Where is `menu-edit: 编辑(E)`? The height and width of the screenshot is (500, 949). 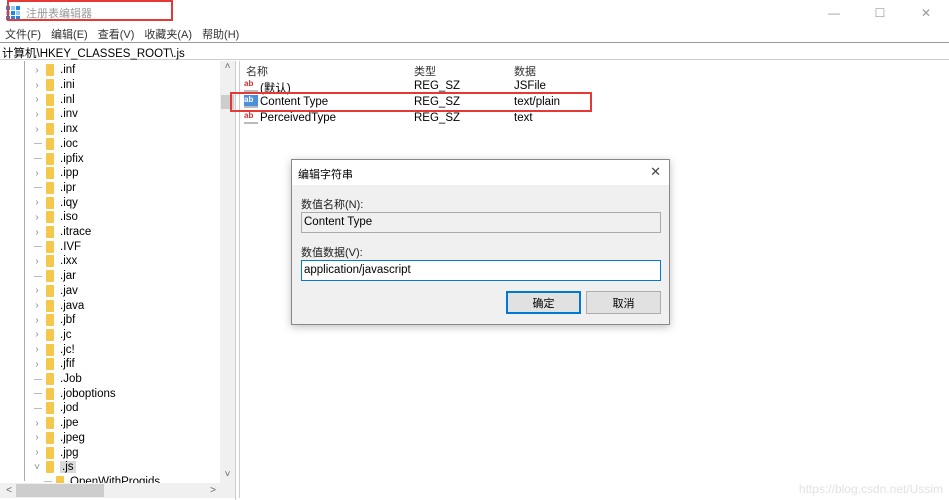
menu-edit: 编辑(E) is located at coordinates (69, 34).